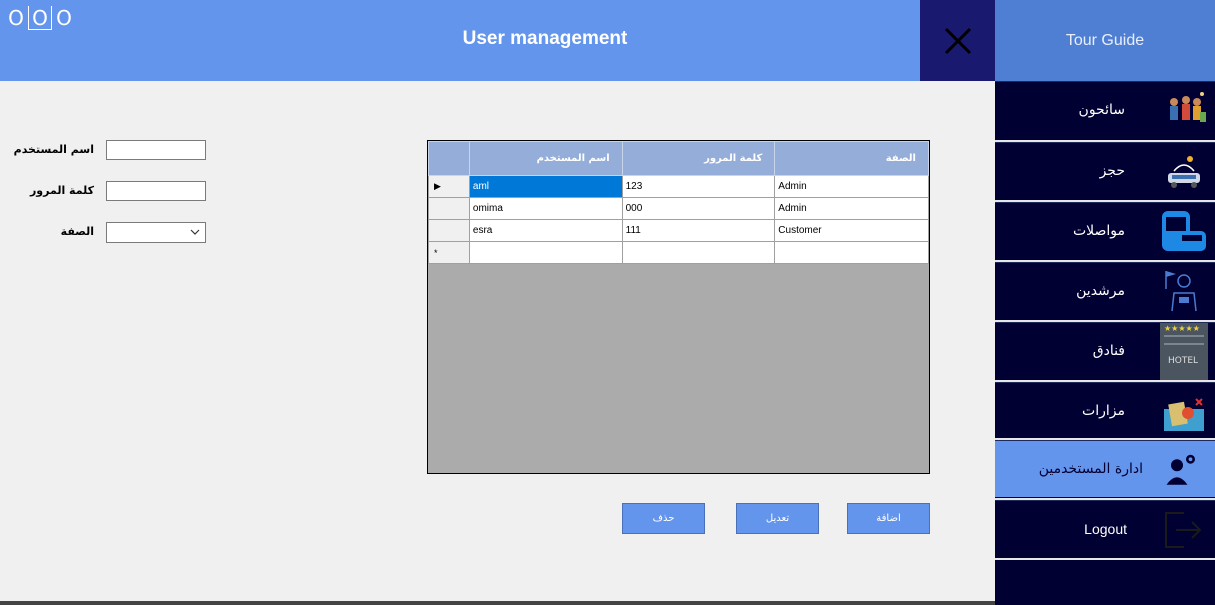 Image resolution: width=1215 pixels, height=605 pixels. What do you see at coordinates (1183, 361) in the screenshot?
I see `svg-text: HOTEL` at bounding box center [1183, 361].